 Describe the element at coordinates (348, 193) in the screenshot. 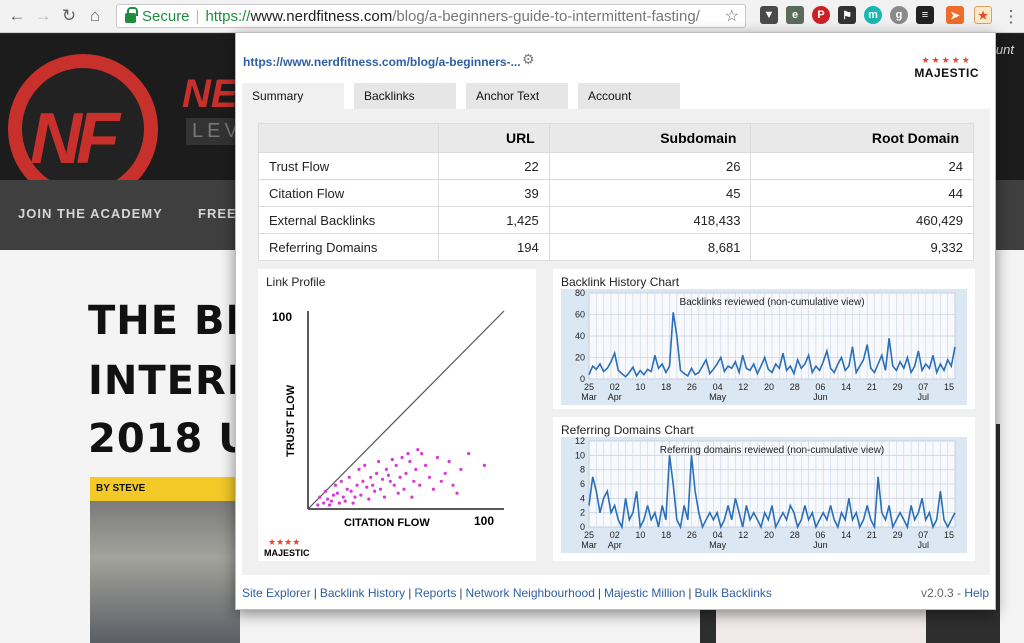

I see `row-label: Citation Flow` at that location.